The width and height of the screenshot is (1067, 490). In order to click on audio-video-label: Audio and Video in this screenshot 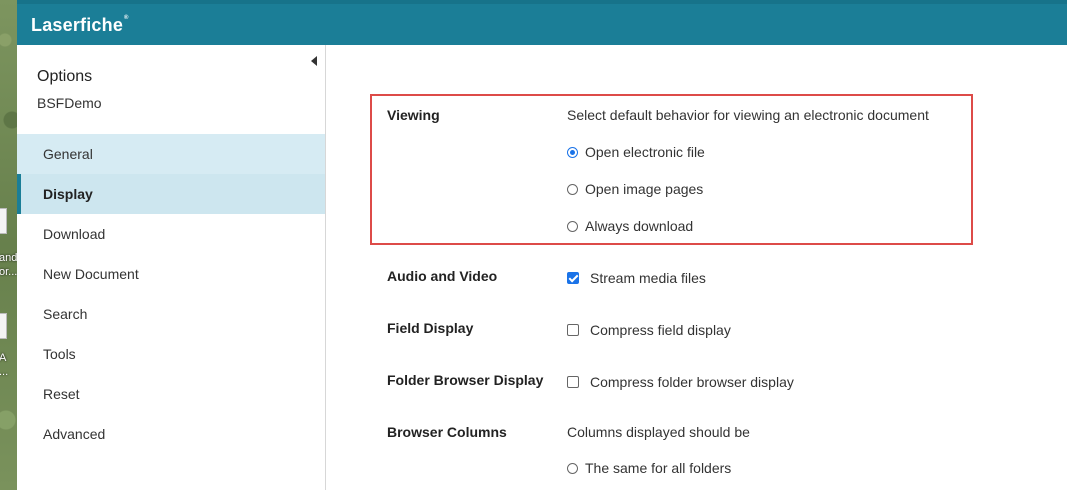, I will do `click(442, 276)`.